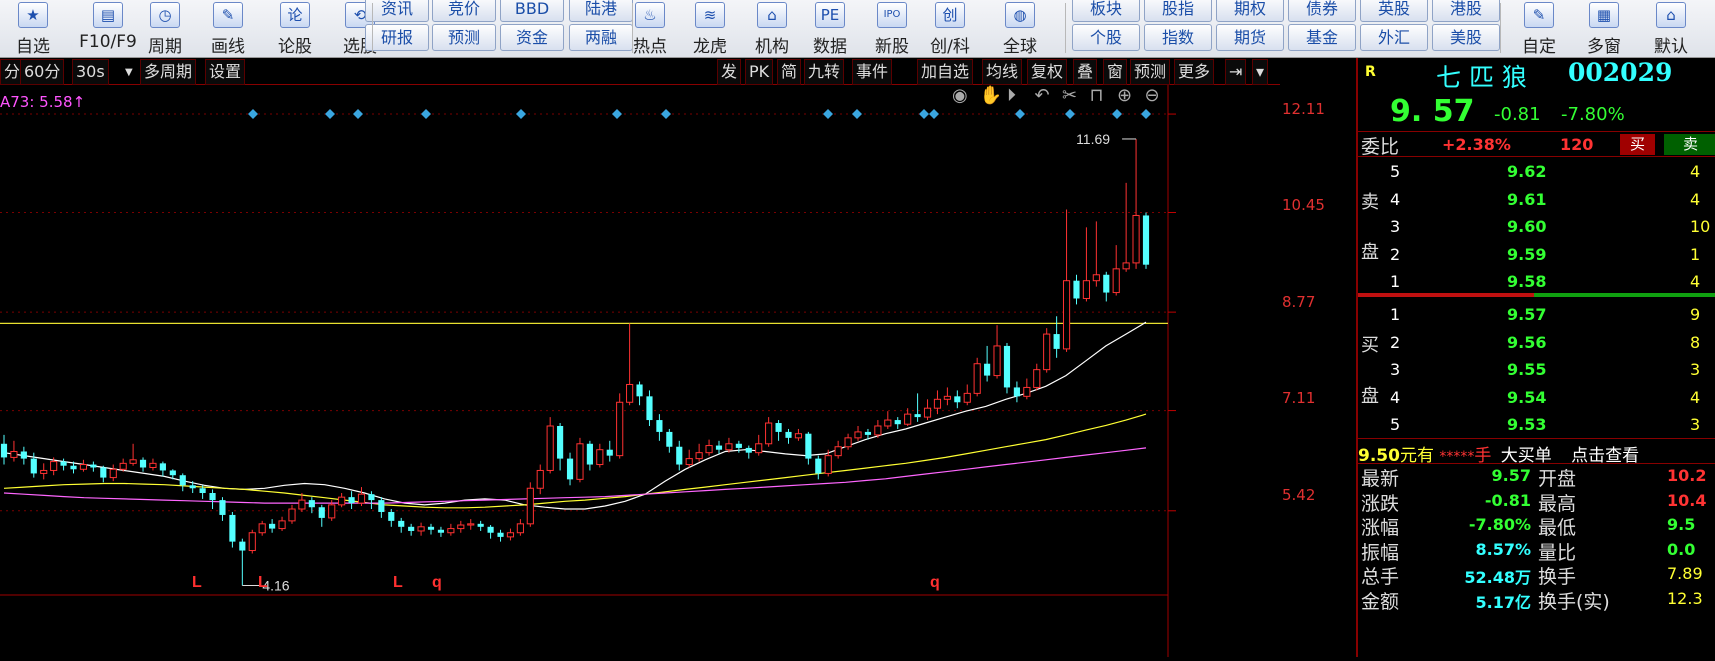 The image size is (1715, 661). I want to click on zoom-out-icon: ⊖, so click(1152, 95).